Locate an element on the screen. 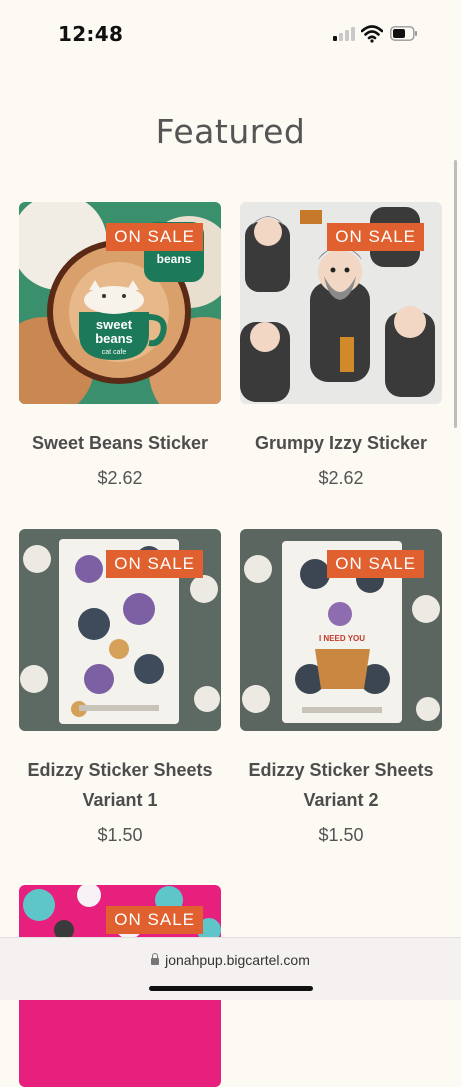 The image size is (461, 1087). product-name: Edizzy Sticker Sheets Variant 2 is located at coordinates (341, 785).